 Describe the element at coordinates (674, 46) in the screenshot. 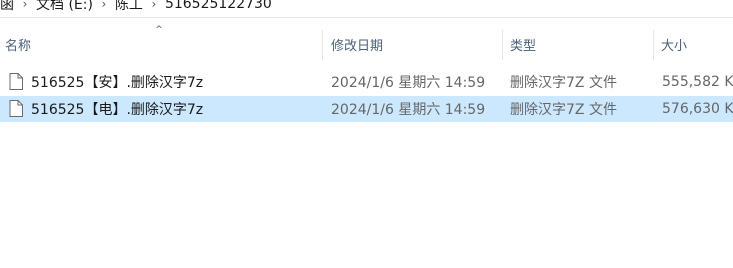

I see `column-header-size-label: 大小` at that location.